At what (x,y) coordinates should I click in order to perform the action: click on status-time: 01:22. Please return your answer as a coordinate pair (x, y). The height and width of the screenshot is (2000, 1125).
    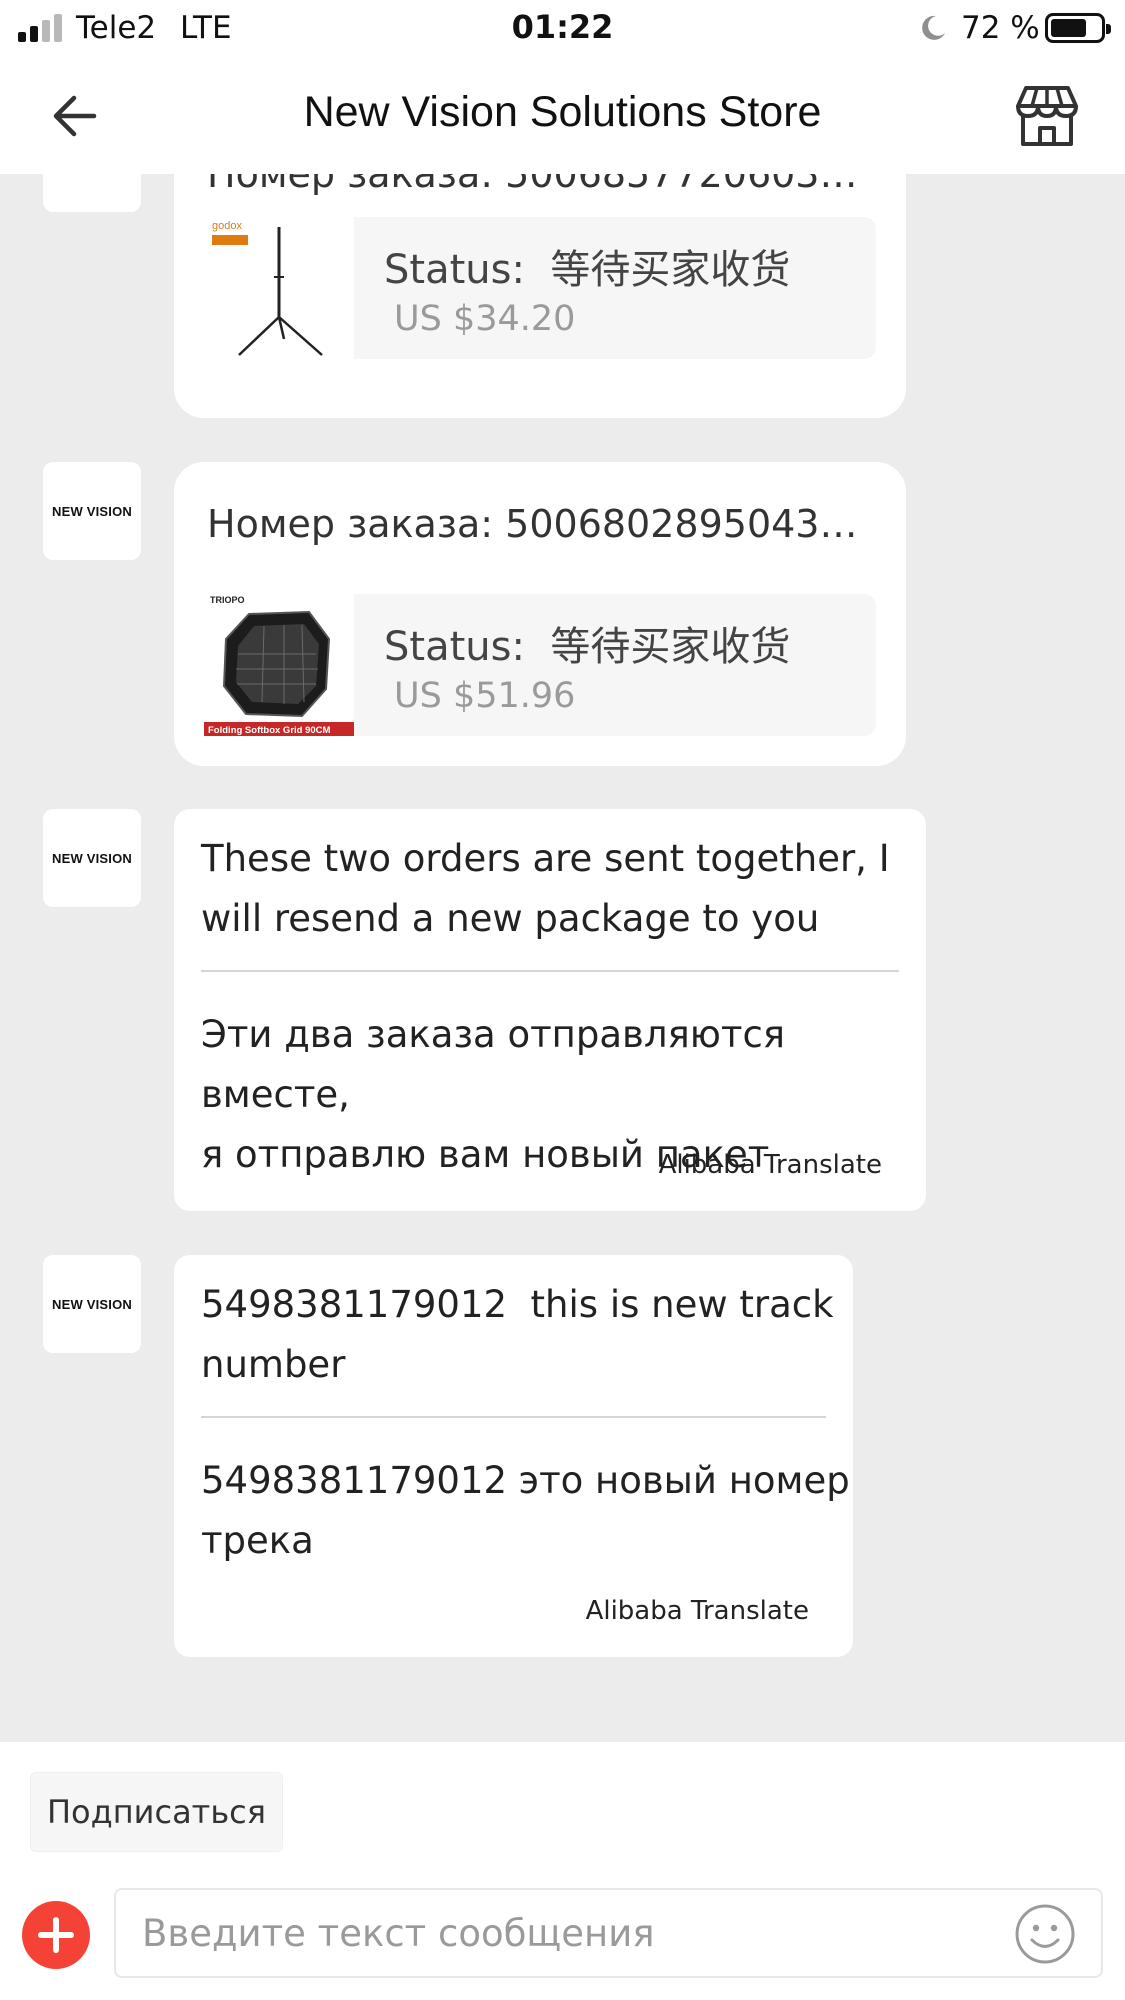
    Looking at the image, I should click on (562, 27).